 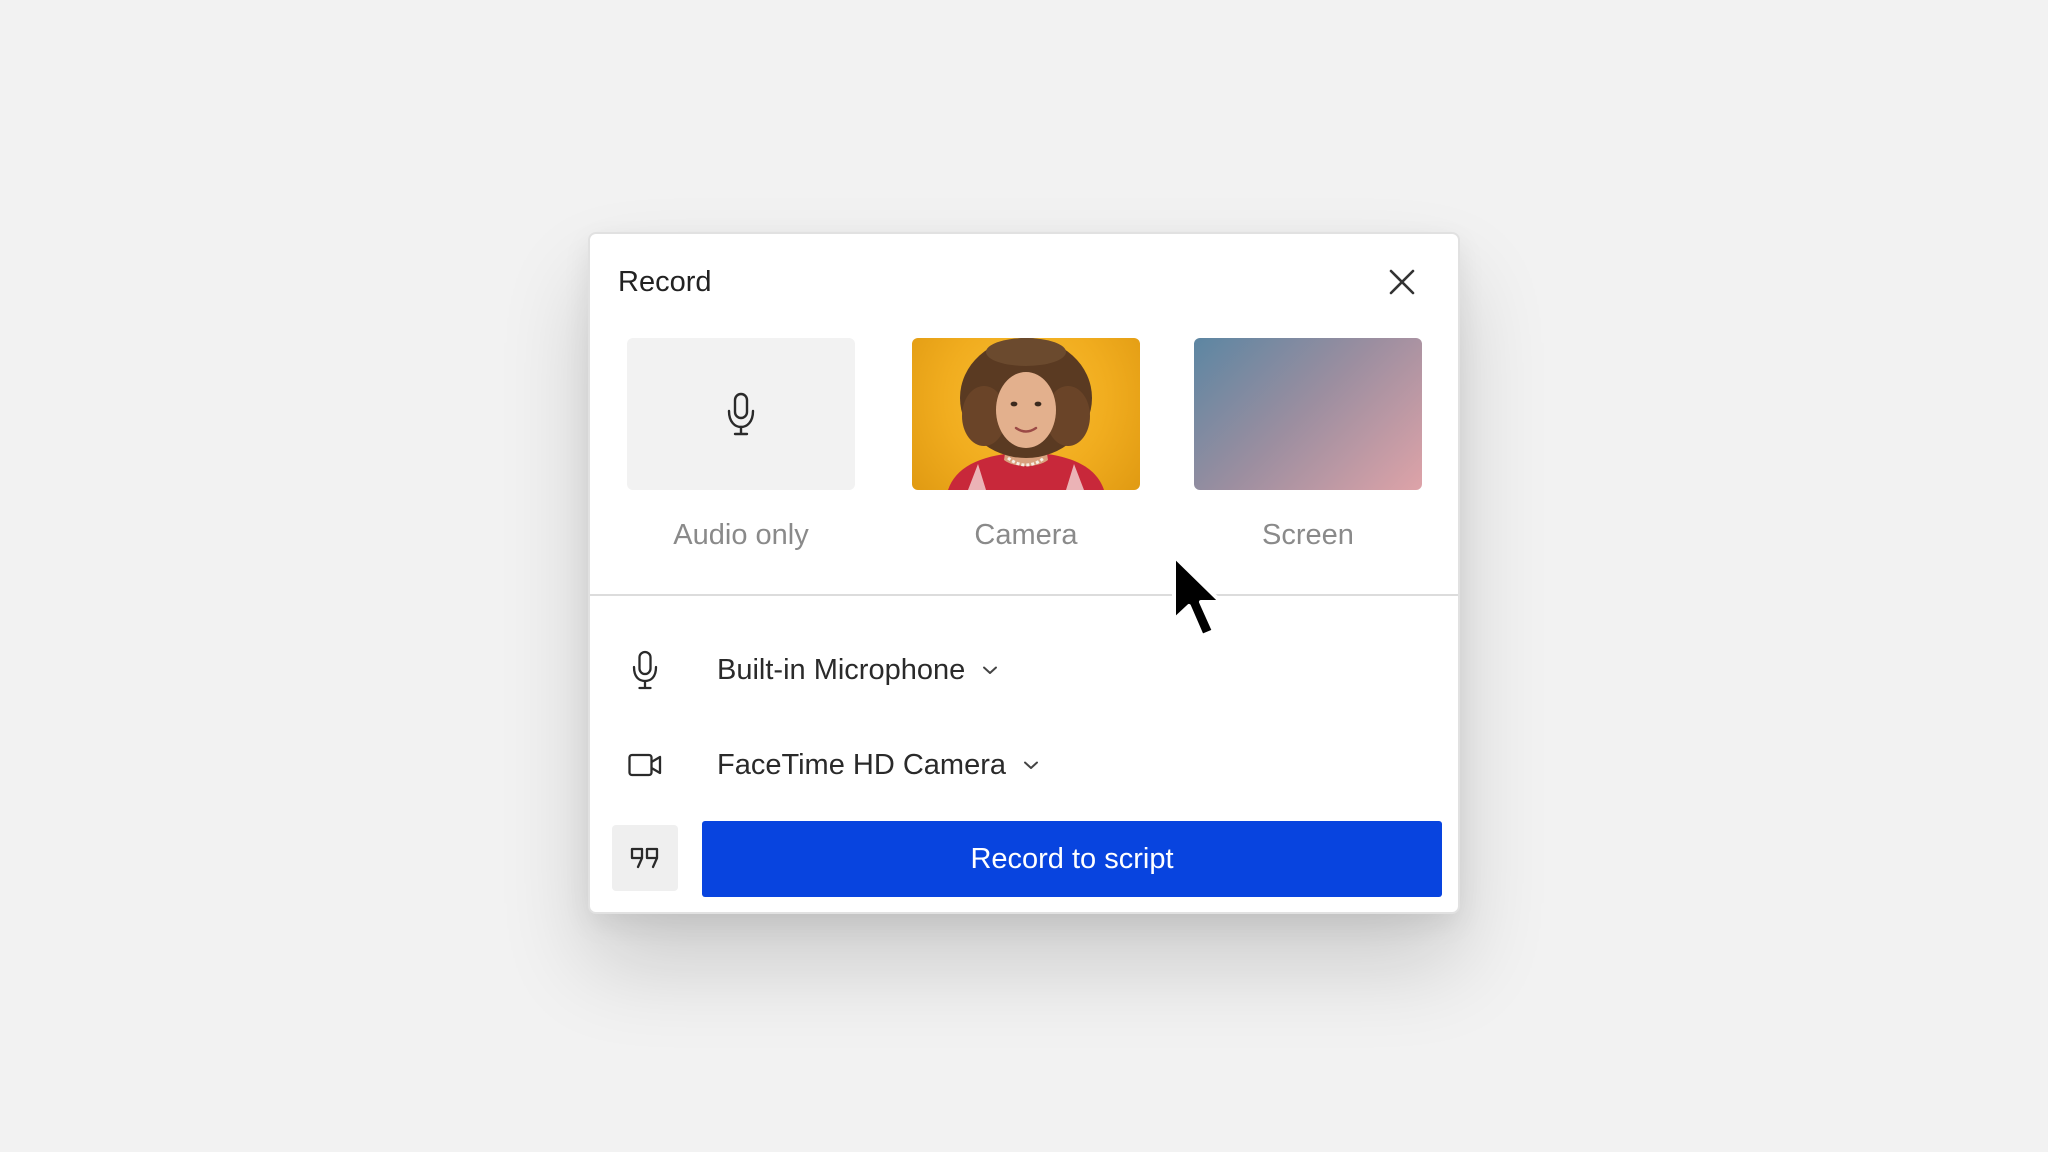 I want to click on script-button, so click(x=645, y=858).